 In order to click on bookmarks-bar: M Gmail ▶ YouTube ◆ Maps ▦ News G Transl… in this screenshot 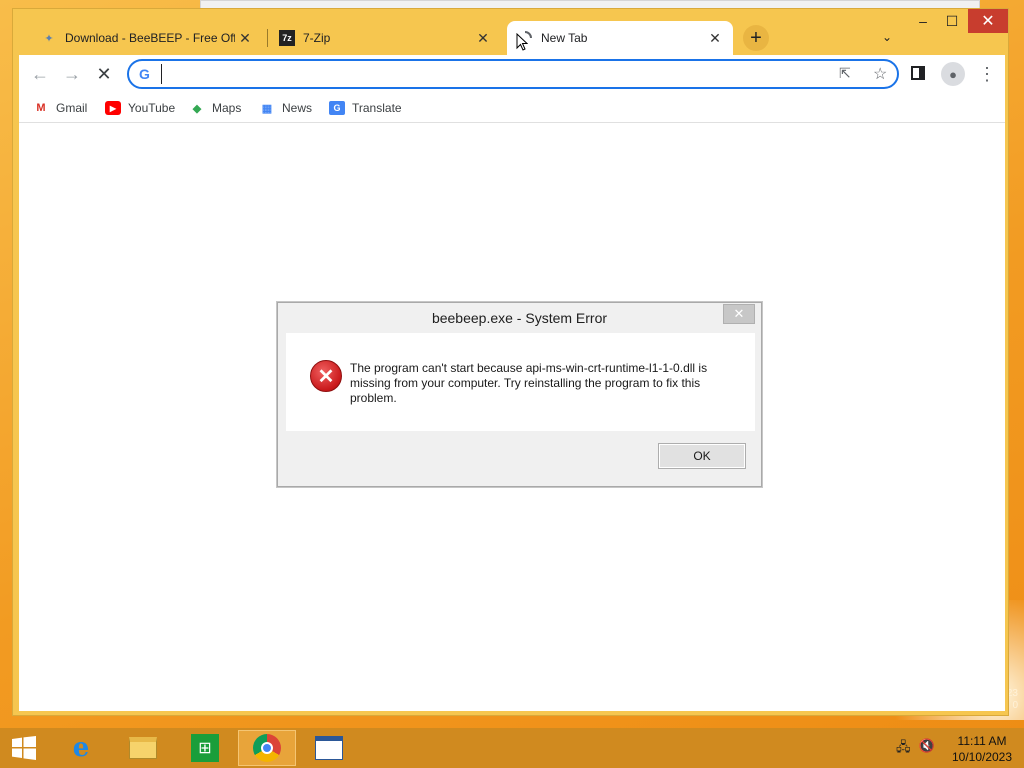, I will do `click(512, 108)`.